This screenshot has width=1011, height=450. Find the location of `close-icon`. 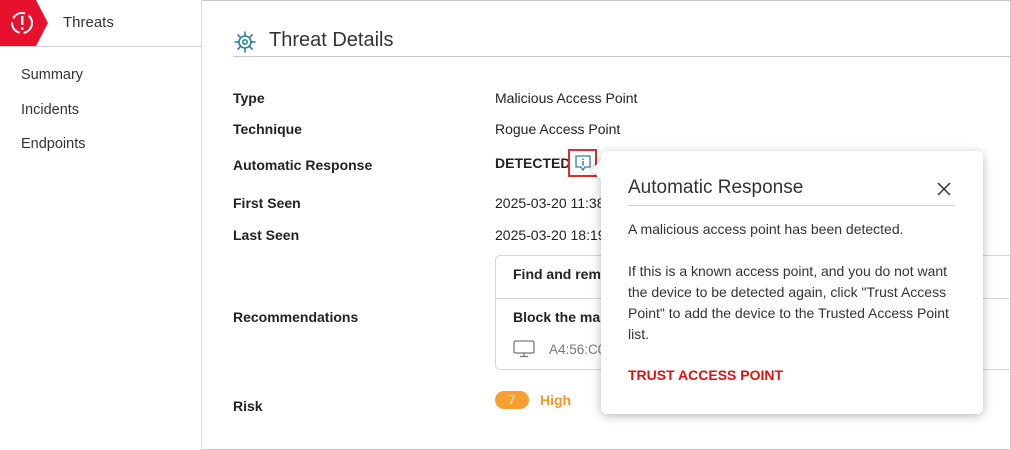

close-icon is located at coordinates (944, 189).